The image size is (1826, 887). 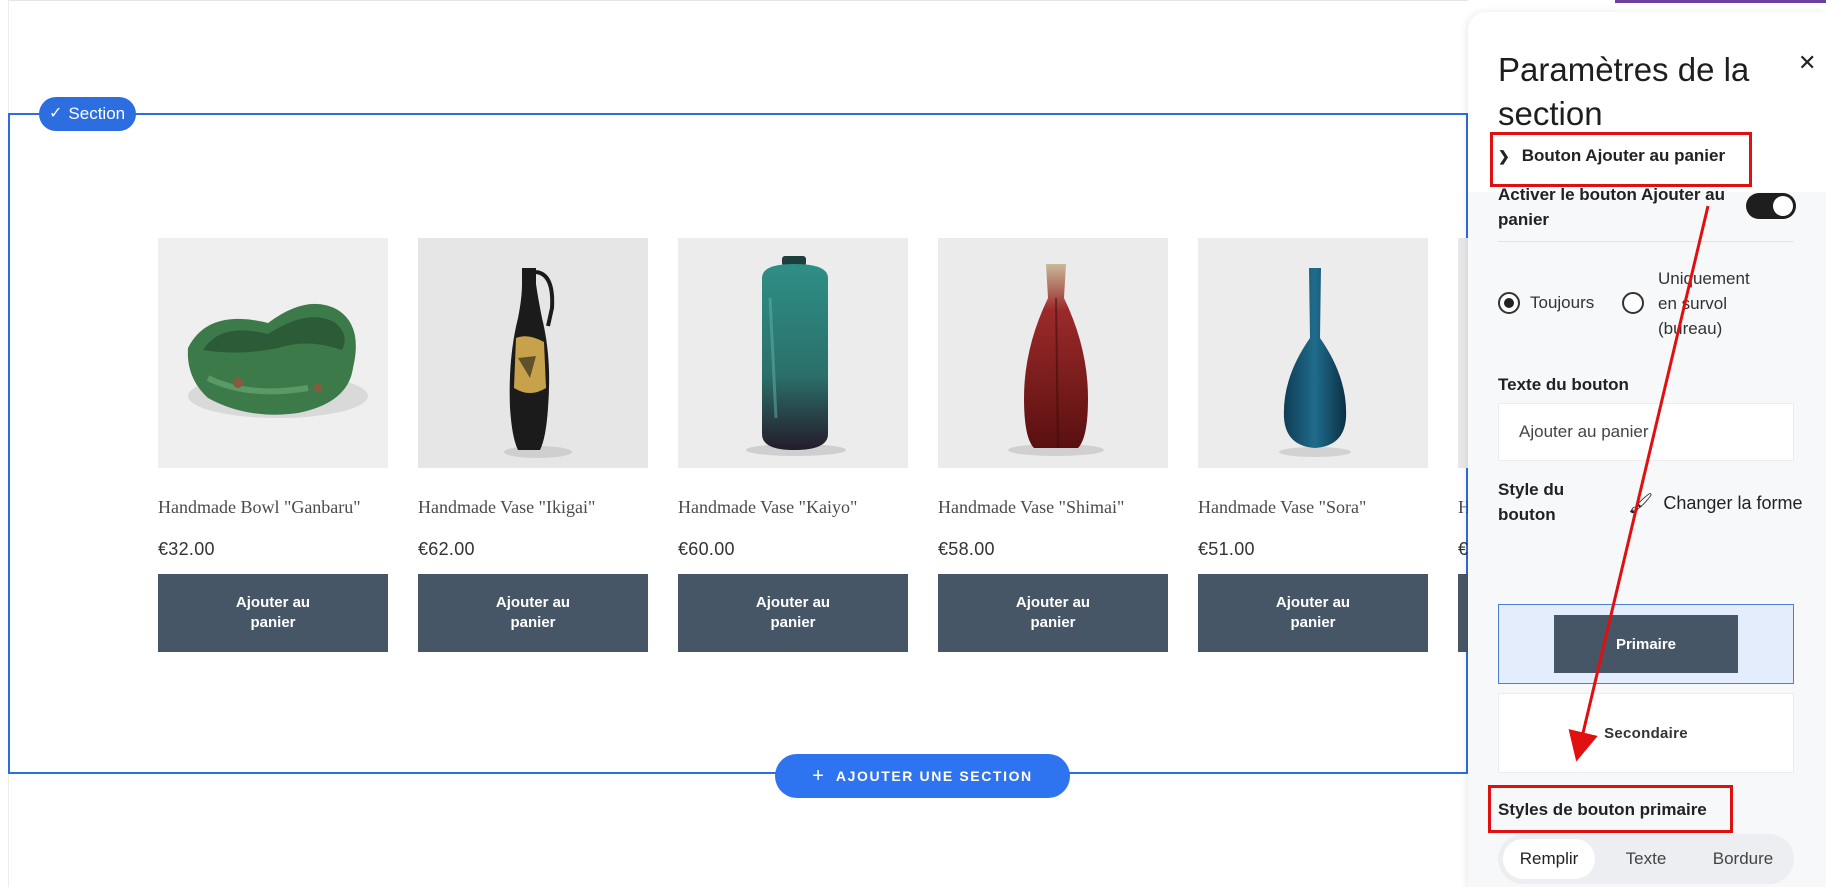 I want to click on style-option-secondary: Secondaire, so click(x=1646, y=733).